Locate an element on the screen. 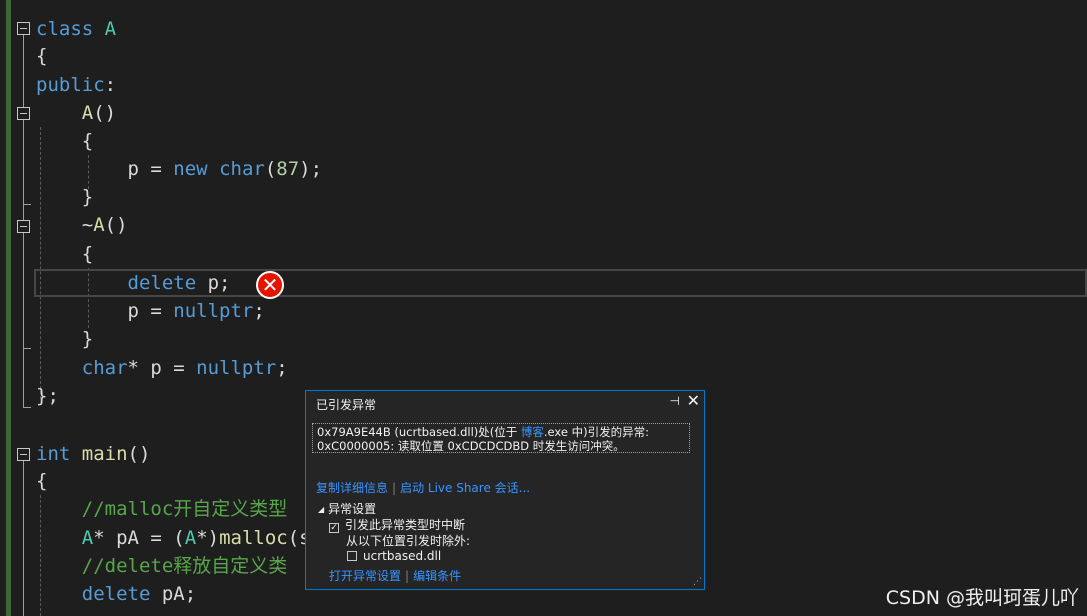 This screenshot has width=1087, height=616. collapse-main-icon is located at coordinates (23, 454).